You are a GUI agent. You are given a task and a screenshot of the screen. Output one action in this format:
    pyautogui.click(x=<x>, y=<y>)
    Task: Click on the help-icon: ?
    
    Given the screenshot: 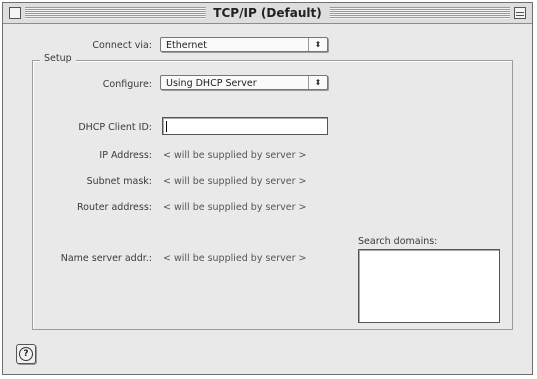 What is the action you would take?
    pyautogui.click(x=26, y=354)
    